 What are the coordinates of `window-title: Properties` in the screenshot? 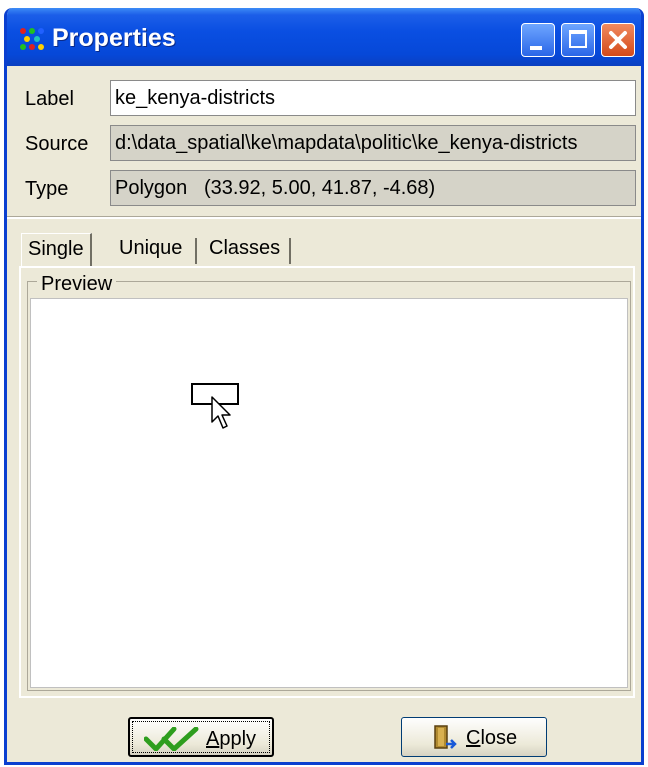 It's located at (114, 38).